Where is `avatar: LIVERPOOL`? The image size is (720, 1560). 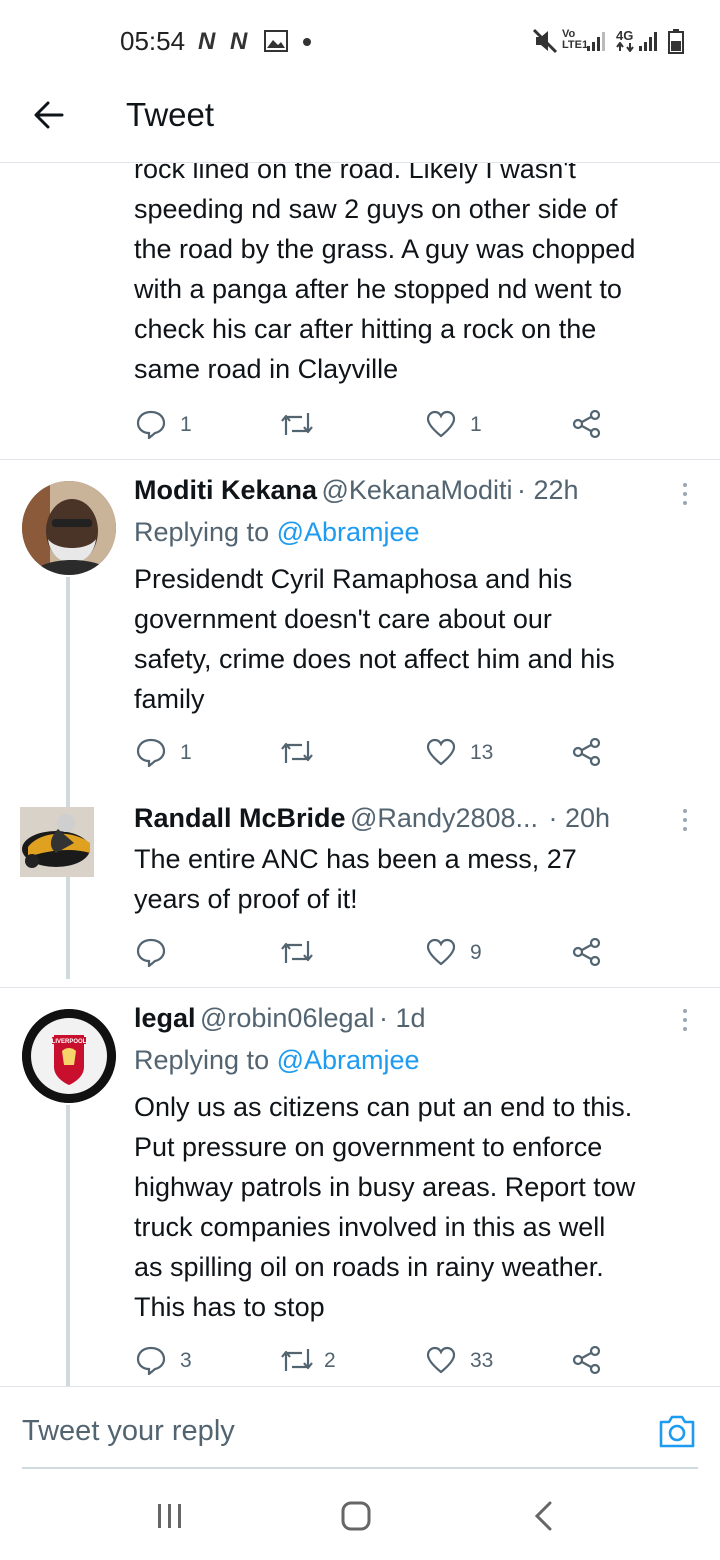 avatar: LIVERPOOL is located at coordinates (69, 1056).